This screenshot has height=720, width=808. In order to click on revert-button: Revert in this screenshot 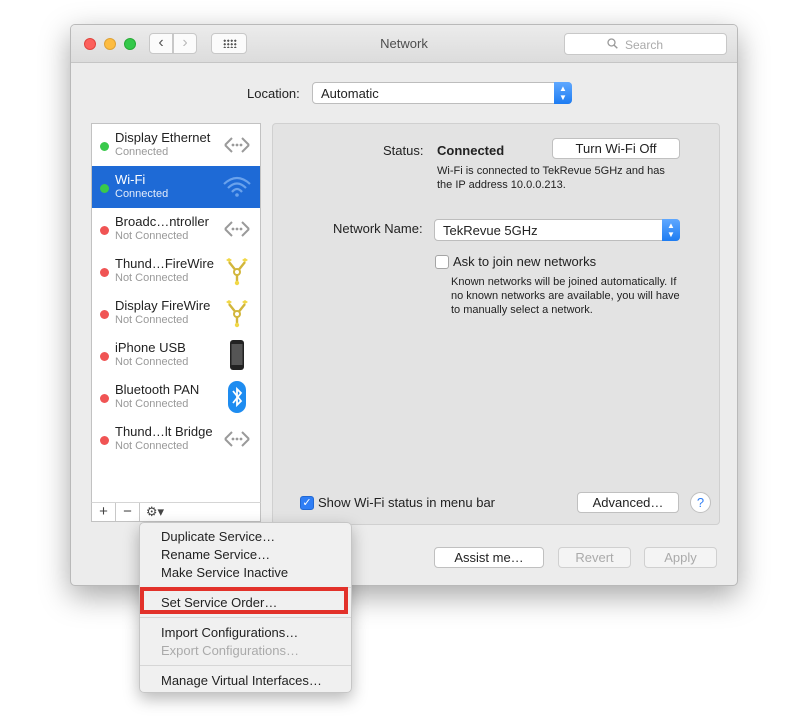, I will do `click(594, 557)`.